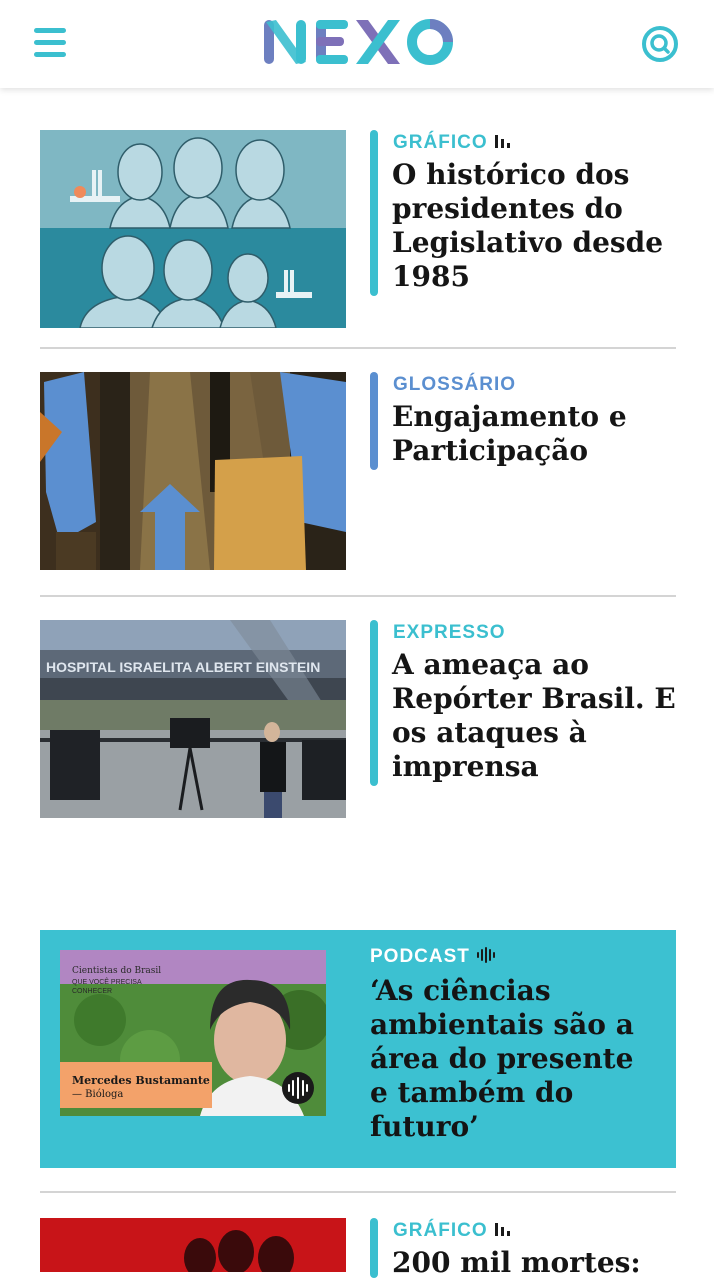 Image resolution: width=714 pixels, height=1280 pixels. I want to click on crowd-illustration, so click(193, 1245).